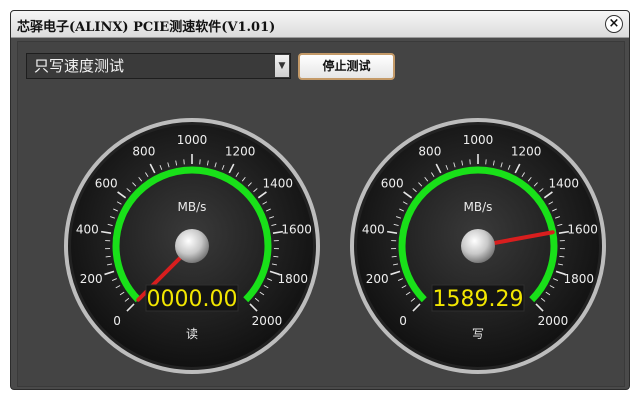  Describe the element at coordinates (146, 27) in the screenshot. I see `window-title: 芯驿电子(ALINX) PCIE测速软件(V1.01)` at that location.